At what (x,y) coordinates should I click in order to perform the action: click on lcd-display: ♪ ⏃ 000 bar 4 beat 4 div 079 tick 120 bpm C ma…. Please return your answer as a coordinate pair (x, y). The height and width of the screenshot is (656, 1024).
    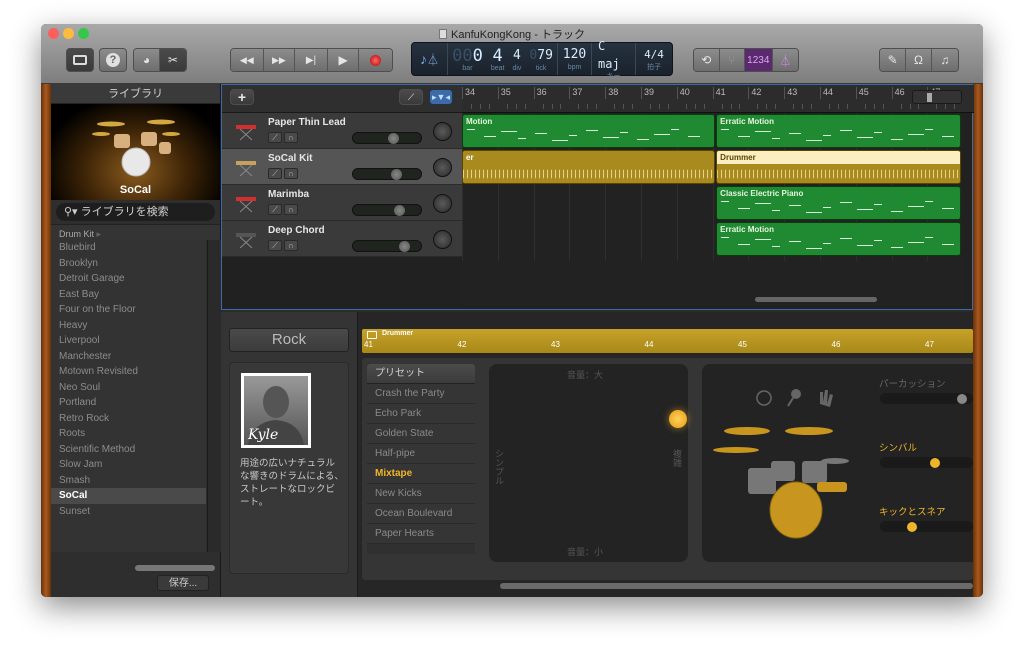
    Looking at the image, I should click on (542, 59).